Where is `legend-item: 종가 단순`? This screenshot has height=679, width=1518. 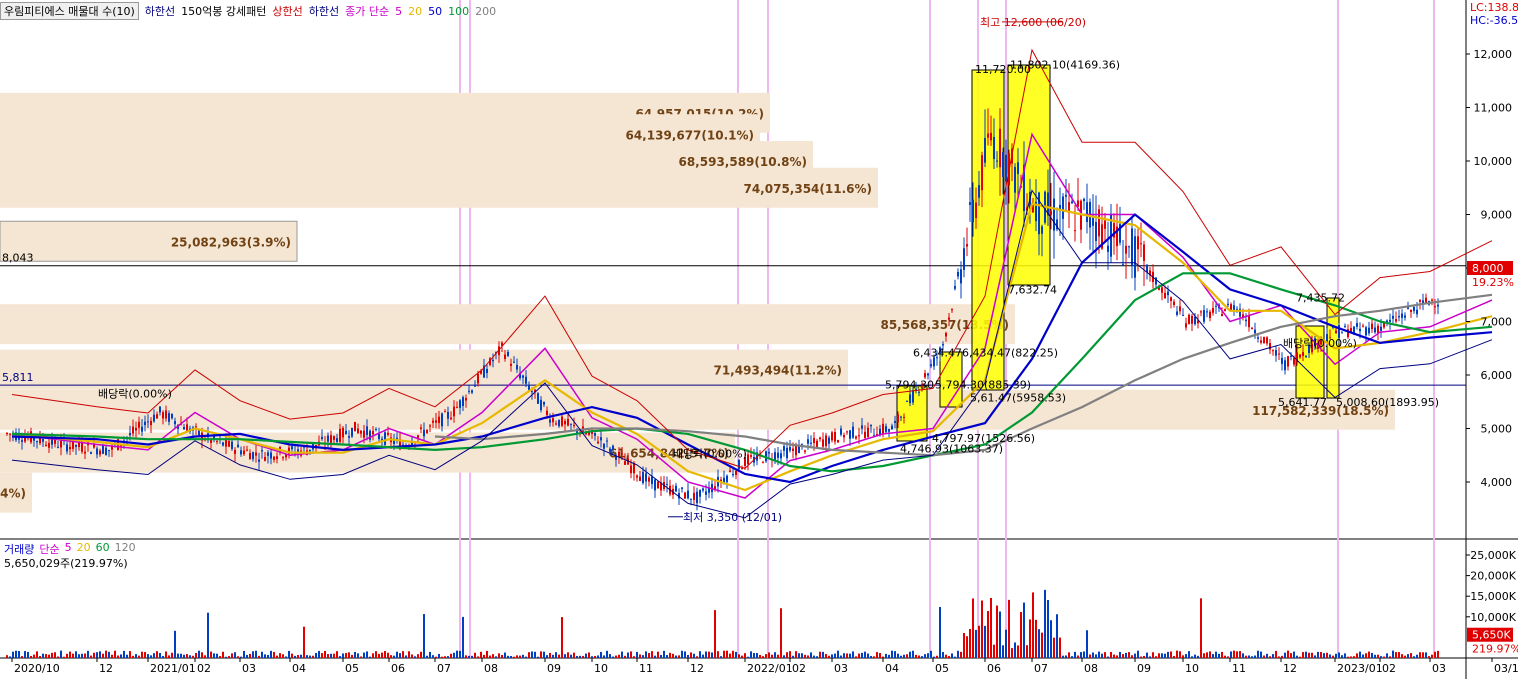
legend-item: 종가 단순 is located at coordinates (367, 11).